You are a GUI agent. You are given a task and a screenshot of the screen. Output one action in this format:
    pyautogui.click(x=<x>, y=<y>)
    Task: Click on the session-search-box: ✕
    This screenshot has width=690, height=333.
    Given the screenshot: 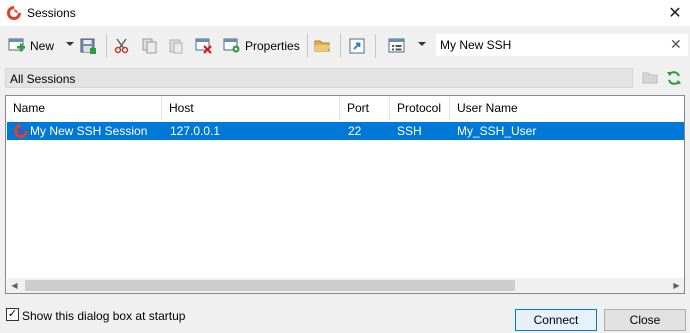 What is the action you would take?
    pyautogui.click(x=562, y=45)
    